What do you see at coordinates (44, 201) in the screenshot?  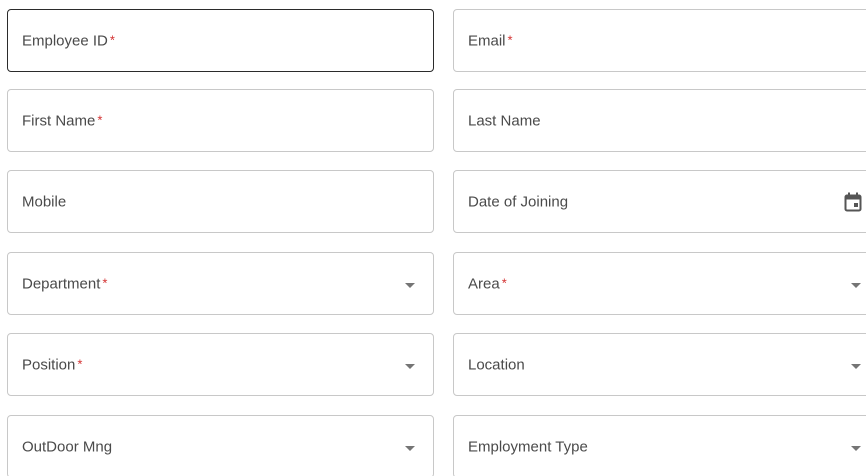 I see `mobile-label: Mobile` at bounding box center [44, 201].